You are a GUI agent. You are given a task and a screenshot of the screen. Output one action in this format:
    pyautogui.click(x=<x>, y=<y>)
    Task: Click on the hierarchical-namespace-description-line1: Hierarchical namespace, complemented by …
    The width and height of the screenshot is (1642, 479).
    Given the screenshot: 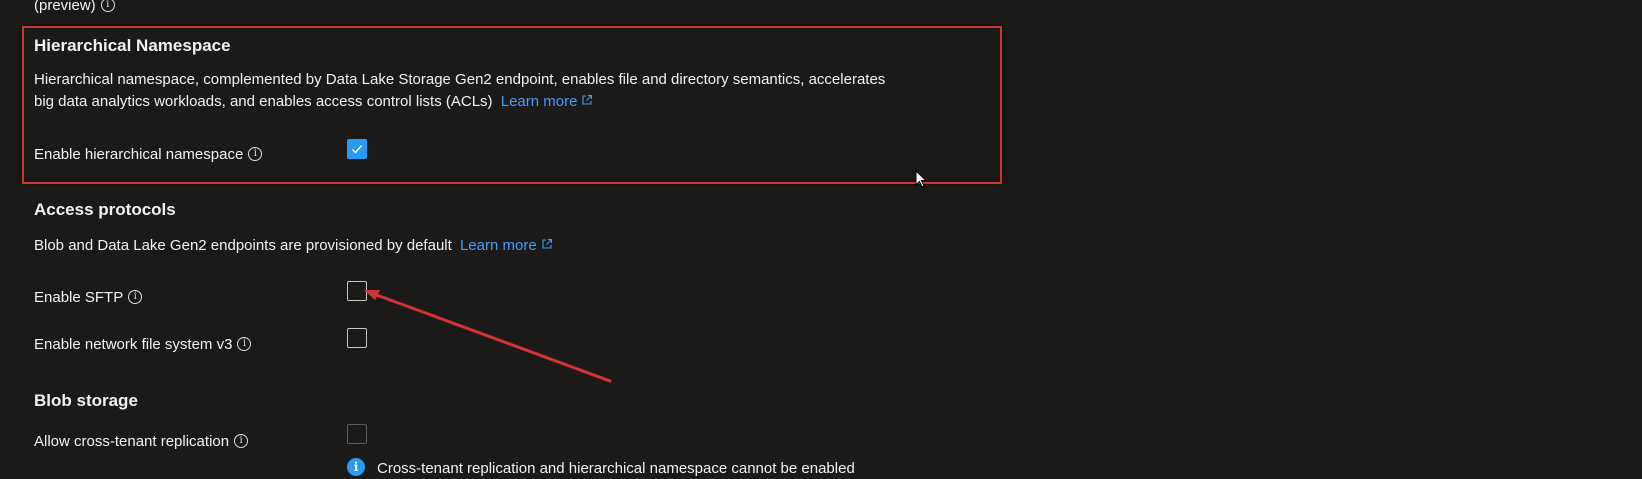 What is the action you would take?
    pyautogui.click(x=460, y=79)
    